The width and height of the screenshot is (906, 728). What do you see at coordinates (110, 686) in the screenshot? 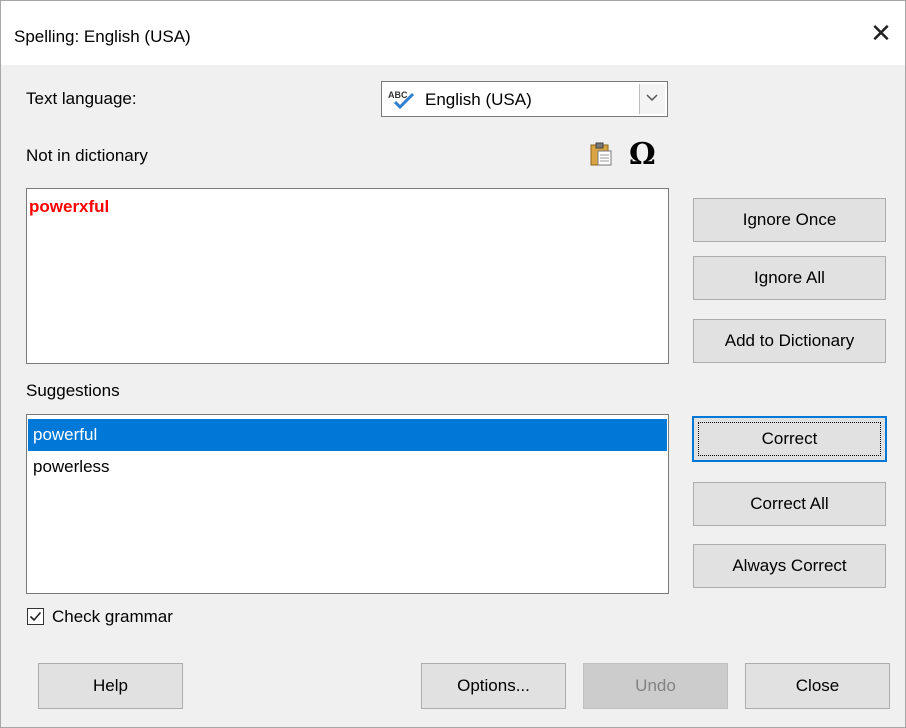
I see `help-button: Help` at bounding box center [110, 686].